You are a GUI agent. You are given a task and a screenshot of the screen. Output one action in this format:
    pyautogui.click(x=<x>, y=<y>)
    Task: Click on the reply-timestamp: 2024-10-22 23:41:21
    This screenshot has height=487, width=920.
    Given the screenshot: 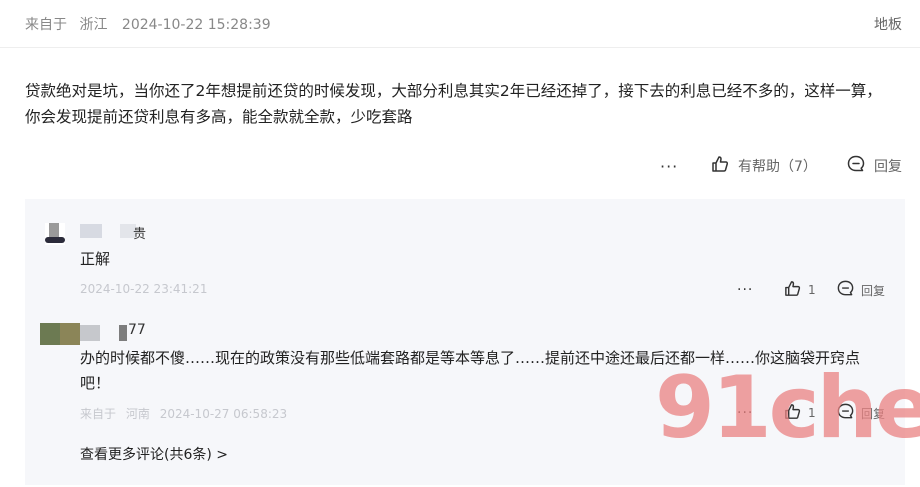 What is the action you would take?
    pyautogui.click(x=144, y=289)
    